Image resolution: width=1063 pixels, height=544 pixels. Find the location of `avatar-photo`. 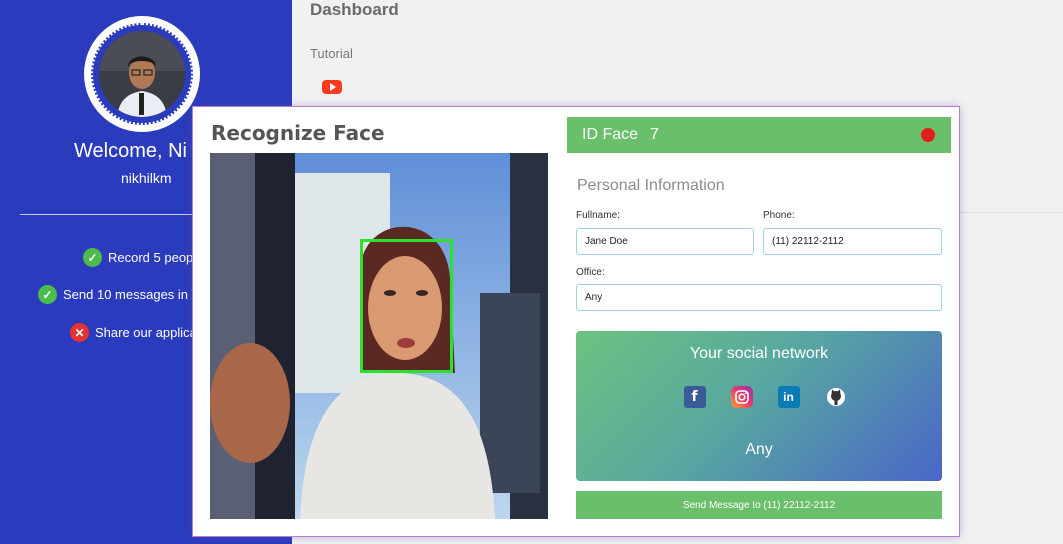

avatar-photo is located at coordinates (142, 74).